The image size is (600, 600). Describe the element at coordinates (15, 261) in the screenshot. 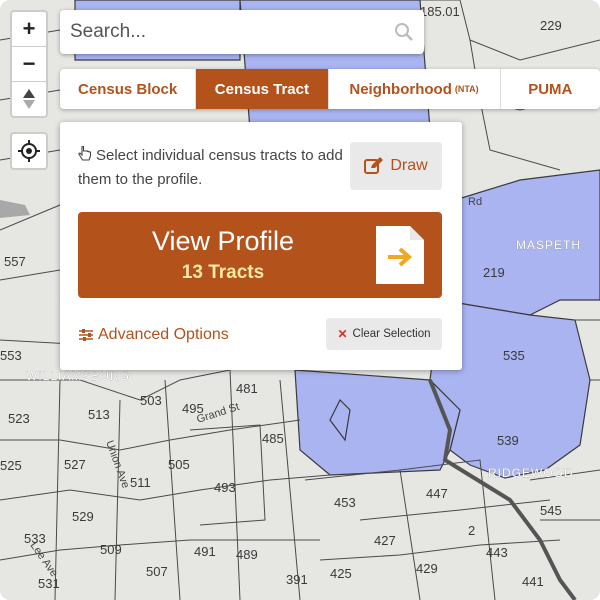

I see `tract-label: 557` at that location.